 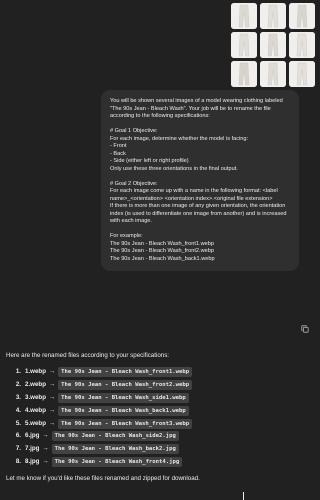 What do you see at coordinates (18, 436) in the screenshot?
I see `item-number: 6.` at bounding box center [18, 436].